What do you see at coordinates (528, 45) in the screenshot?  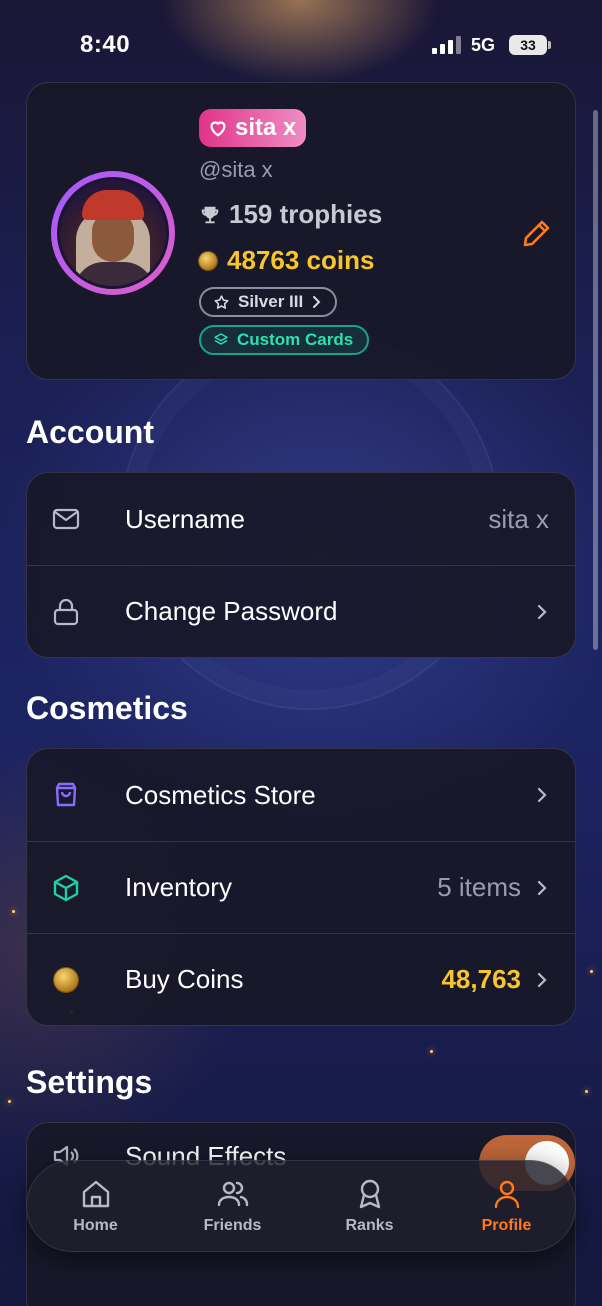 I see `battery-icon: 33` at bounding box center [528, 45].